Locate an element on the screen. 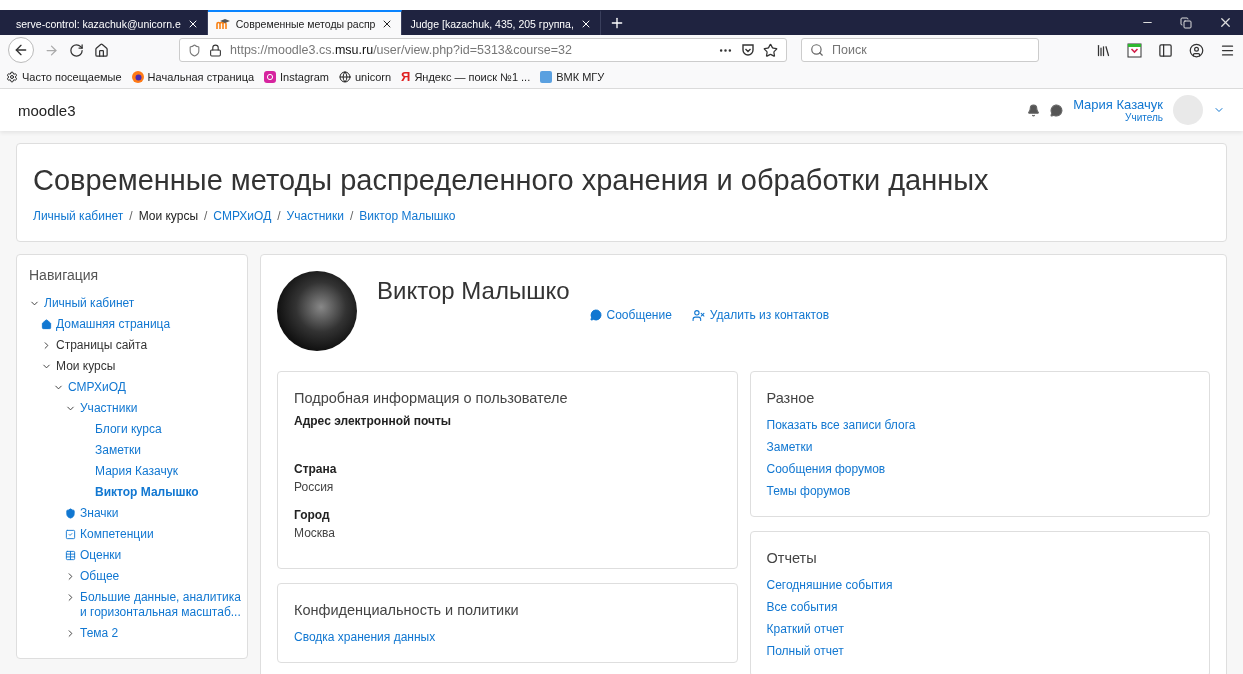 The image size is (1243, 674). page-title: Современные методы распределенного хранения и обработки данных is located at coordinates (511, 180).